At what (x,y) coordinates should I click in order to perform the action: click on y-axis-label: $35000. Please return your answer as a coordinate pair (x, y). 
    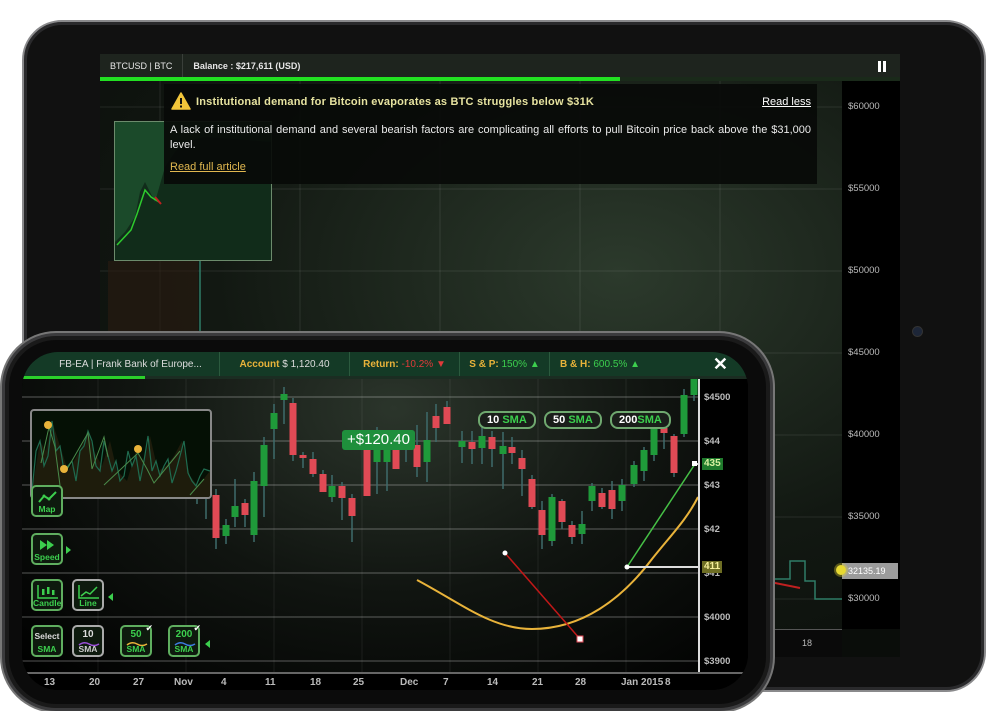
    Looking at the image, I should click on (864, 516).